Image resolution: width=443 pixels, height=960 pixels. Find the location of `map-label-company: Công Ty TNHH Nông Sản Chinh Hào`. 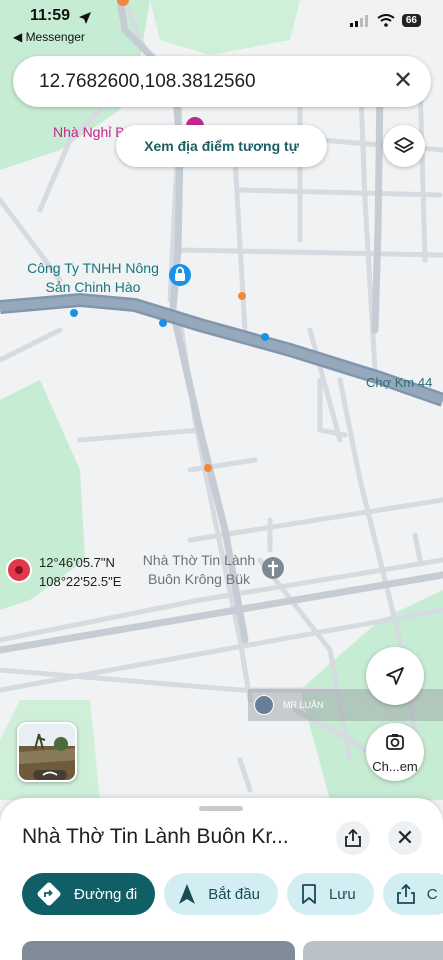

map-label-company: Công Ty TNHH Nông Sản Chinh Hào is located at coordinates (93, 278).